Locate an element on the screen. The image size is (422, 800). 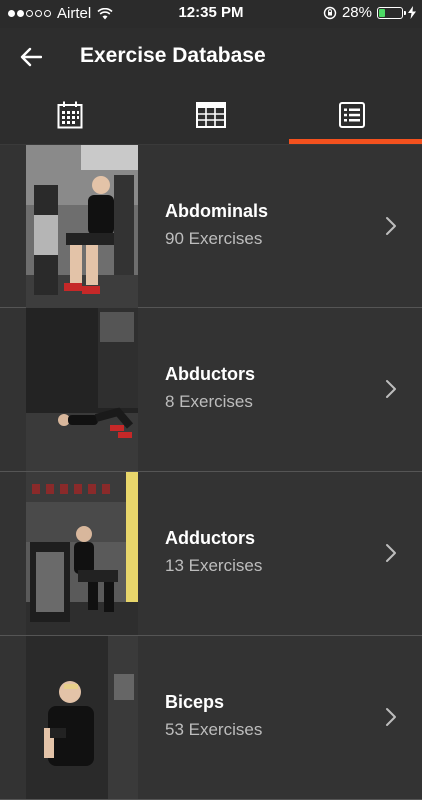
battery-percent: 28% is located at coordinates (356, 12).